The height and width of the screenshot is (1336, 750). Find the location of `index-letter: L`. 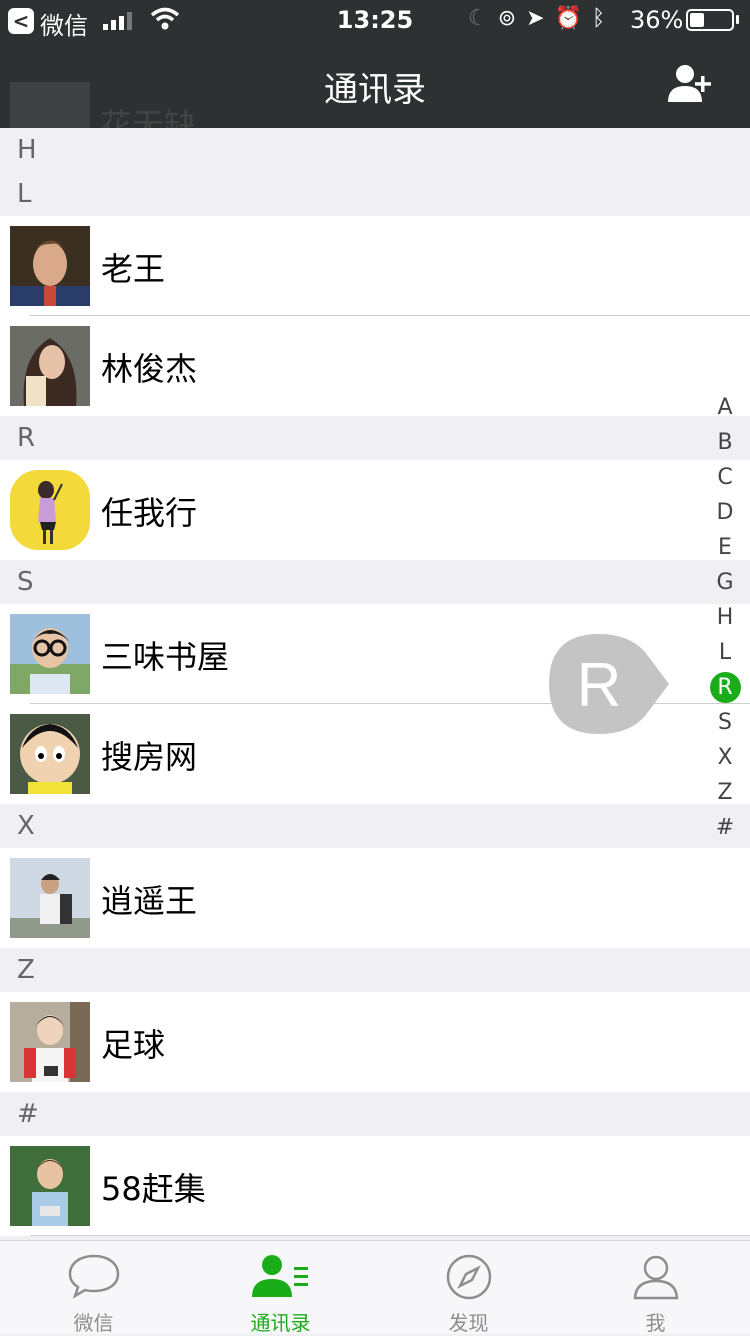

index-letter: L is located at coordinates (725, 652).